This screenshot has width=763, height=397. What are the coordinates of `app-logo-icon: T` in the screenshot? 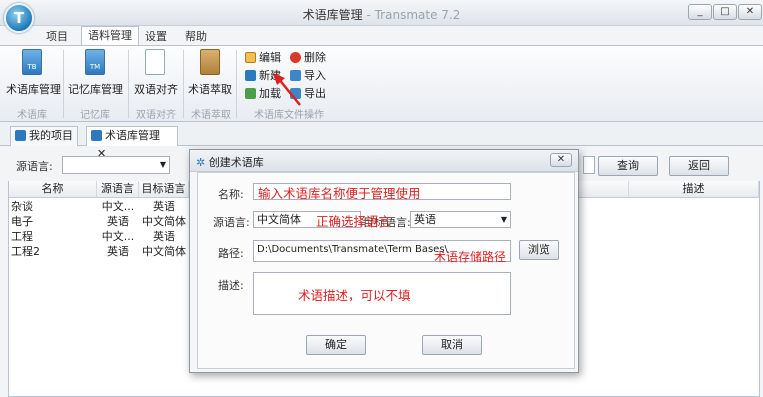 It's located at (19, 18).